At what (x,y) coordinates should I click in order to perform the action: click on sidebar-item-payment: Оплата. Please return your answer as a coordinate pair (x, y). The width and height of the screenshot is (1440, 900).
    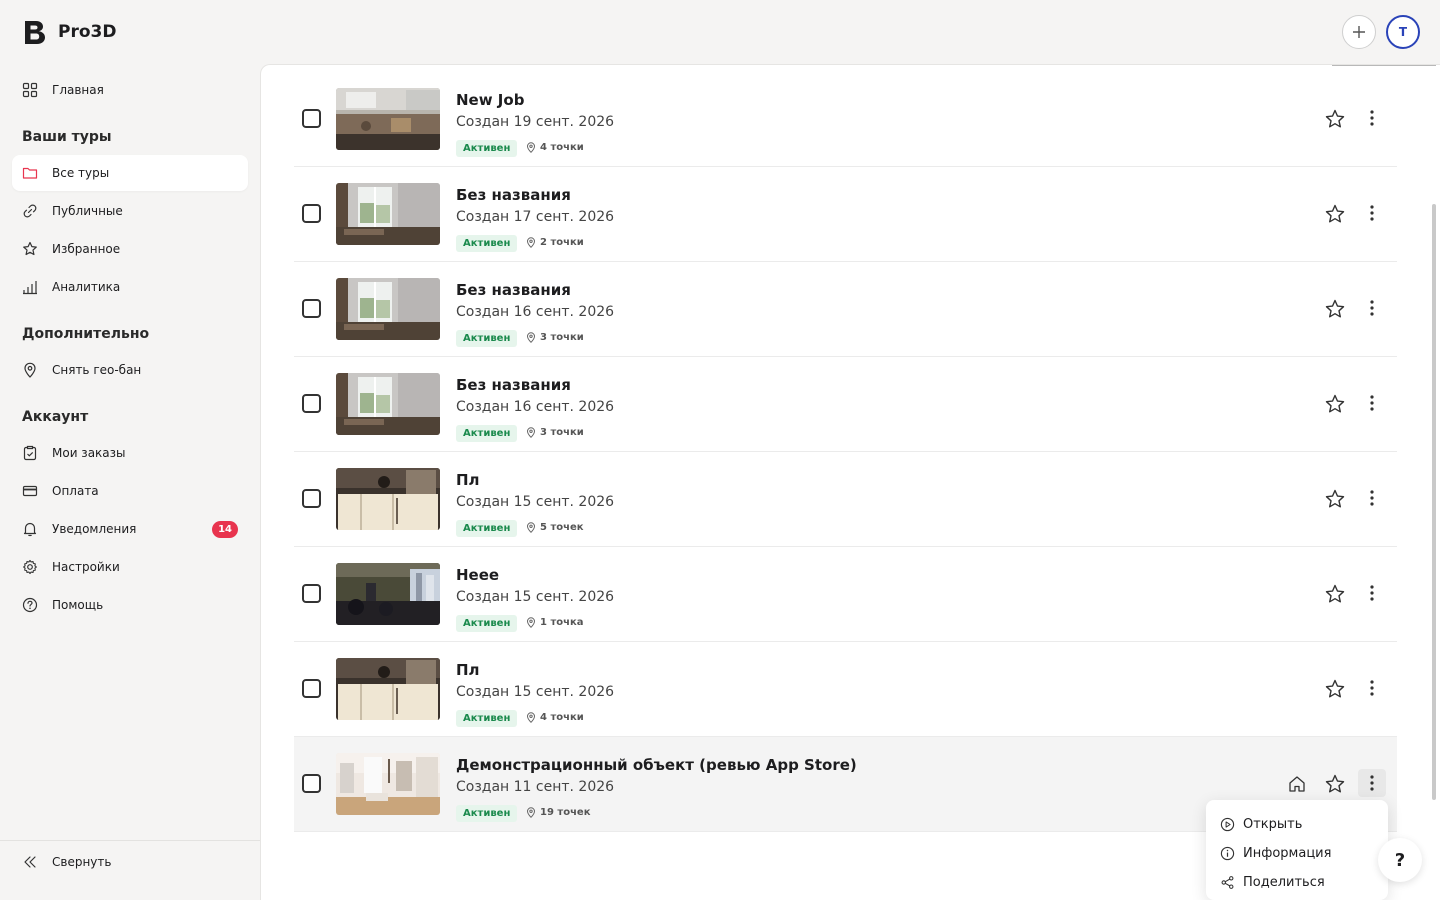
    Looking at the image, I should click on (130, 491).